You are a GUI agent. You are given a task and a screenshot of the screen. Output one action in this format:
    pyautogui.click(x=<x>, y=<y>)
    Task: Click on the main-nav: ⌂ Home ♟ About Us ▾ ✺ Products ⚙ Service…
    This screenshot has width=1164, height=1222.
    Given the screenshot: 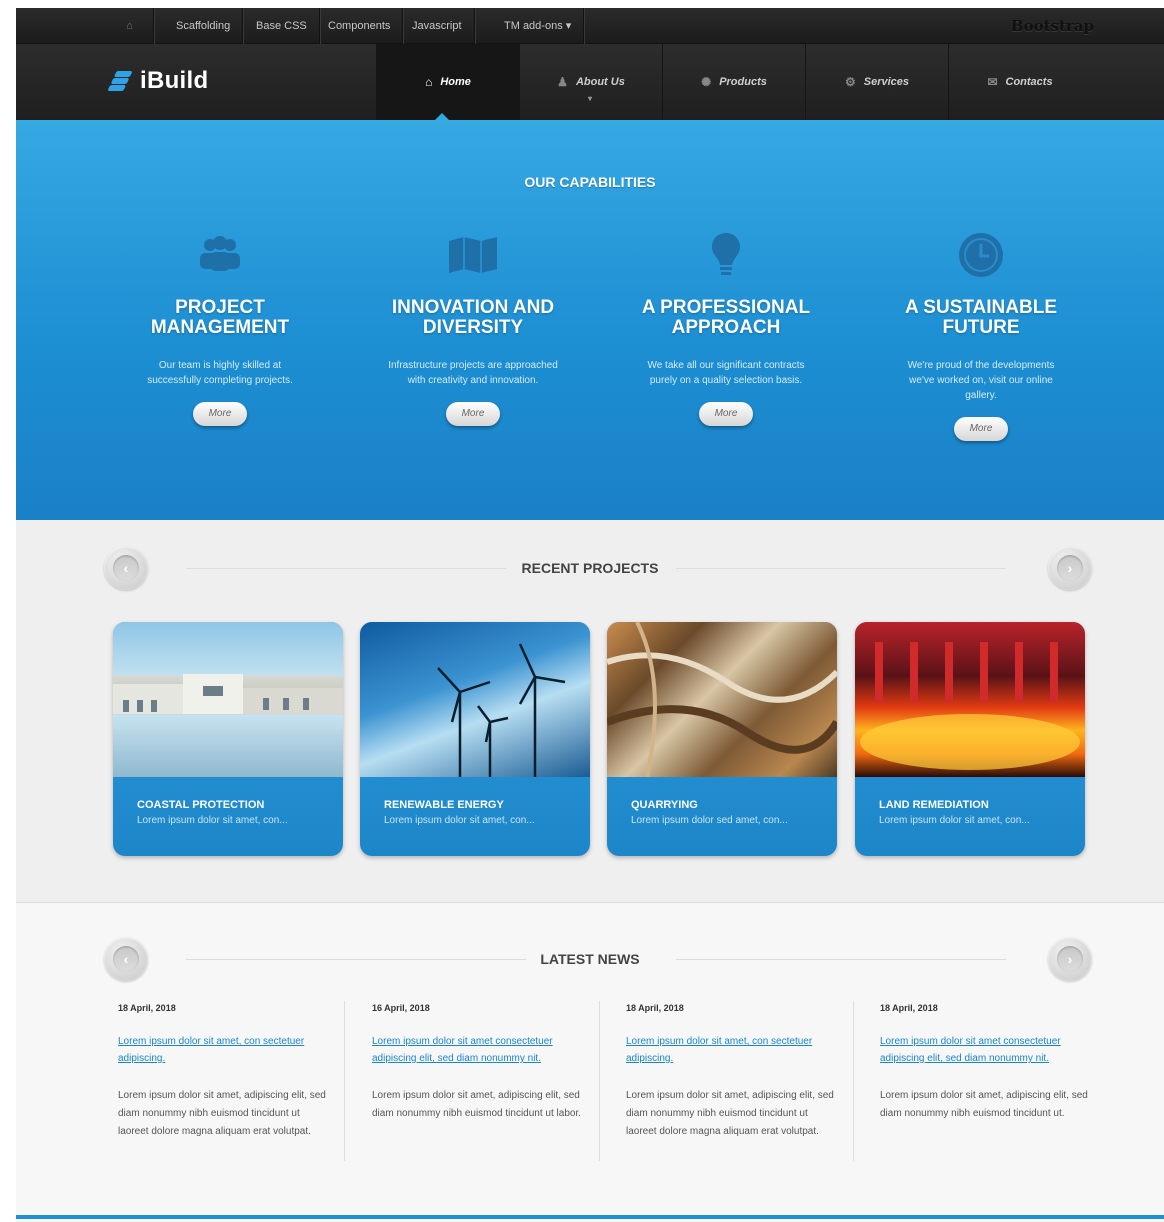 What is the action you would take?
    pyautogui.click(x=733, y=82)
    